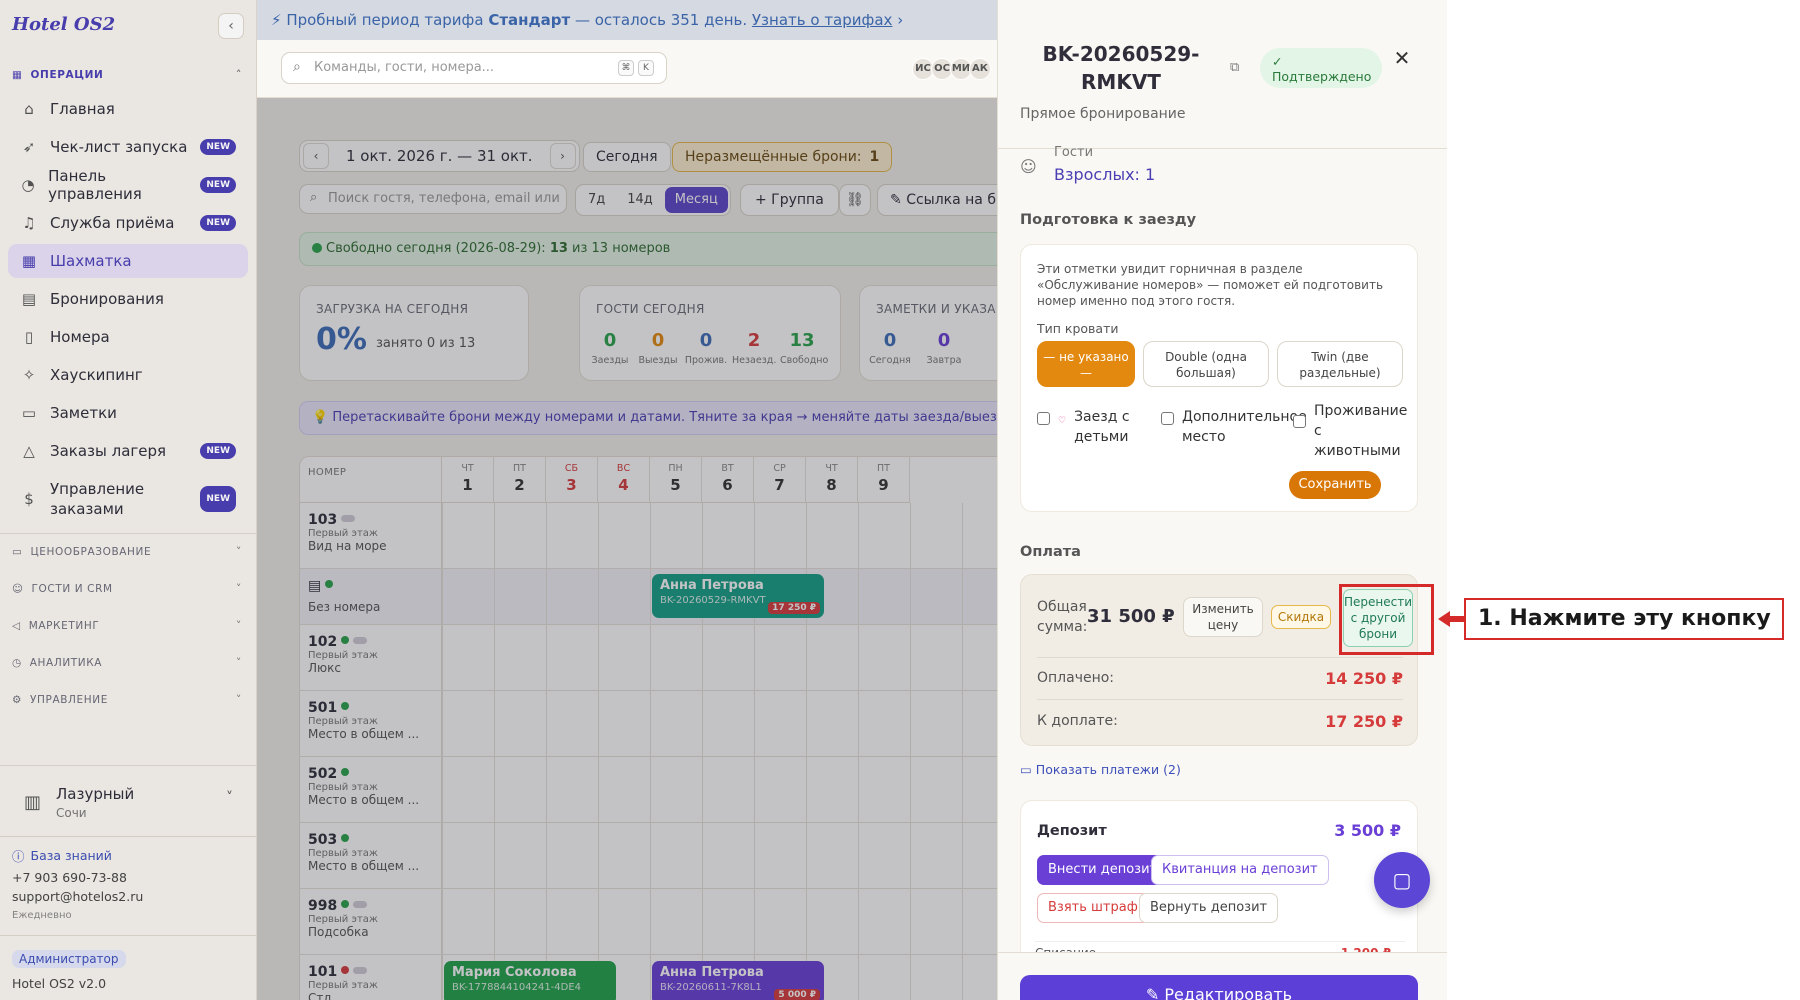 This screenshot has height=1000, width=1800. What do you see at coordinates (1102, 427) in the screenshot?
I see `checkbox-label: Заезд с детьми` at bounding box center [1102, 427].